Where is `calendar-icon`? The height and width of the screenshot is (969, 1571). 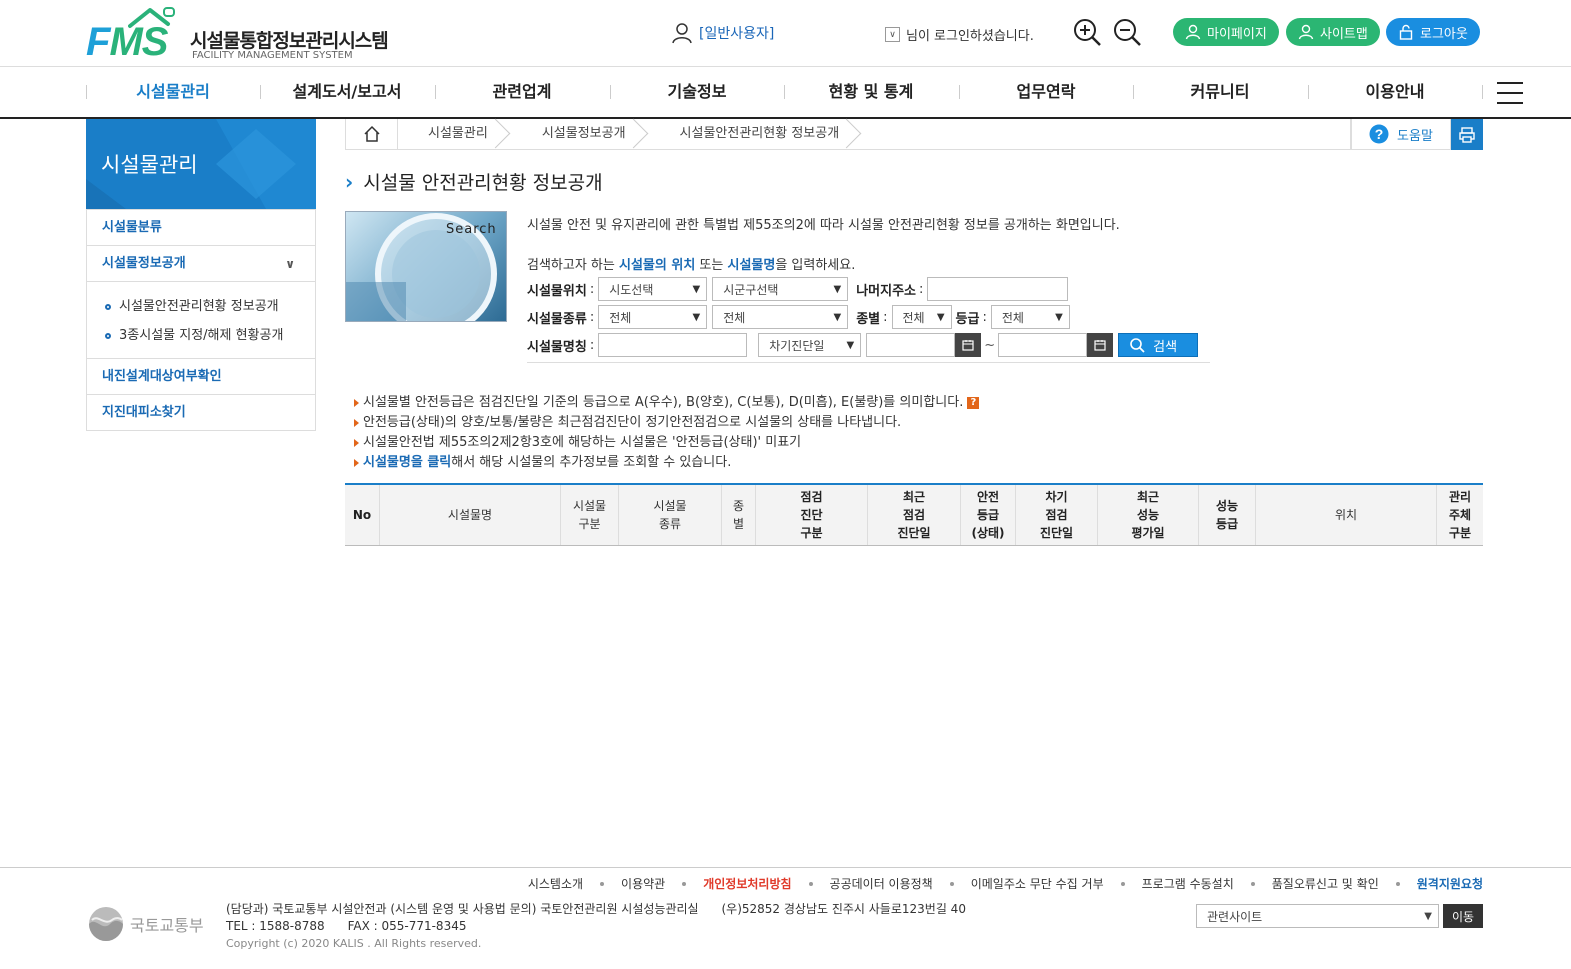
calendar-icon is located at coordinates (1100, 345).